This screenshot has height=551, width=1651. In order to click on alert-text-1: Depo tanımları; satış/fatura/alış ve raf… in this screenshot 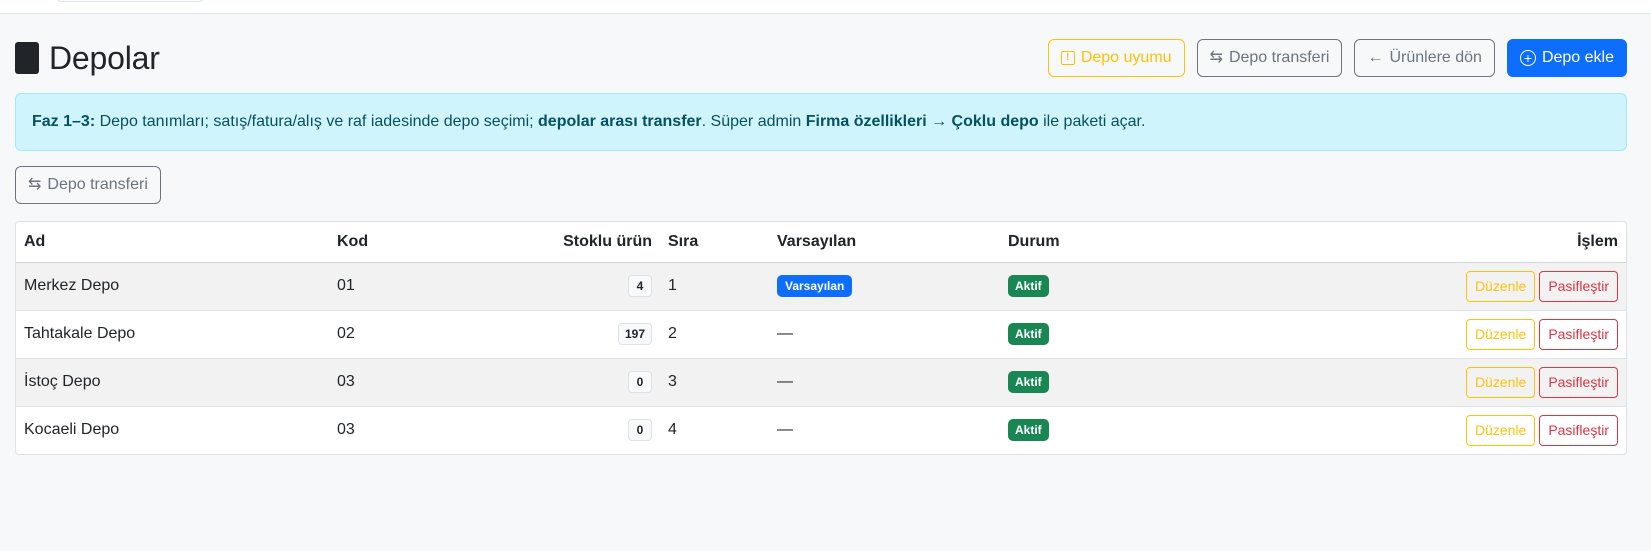, I will do `click(317, 121)`.